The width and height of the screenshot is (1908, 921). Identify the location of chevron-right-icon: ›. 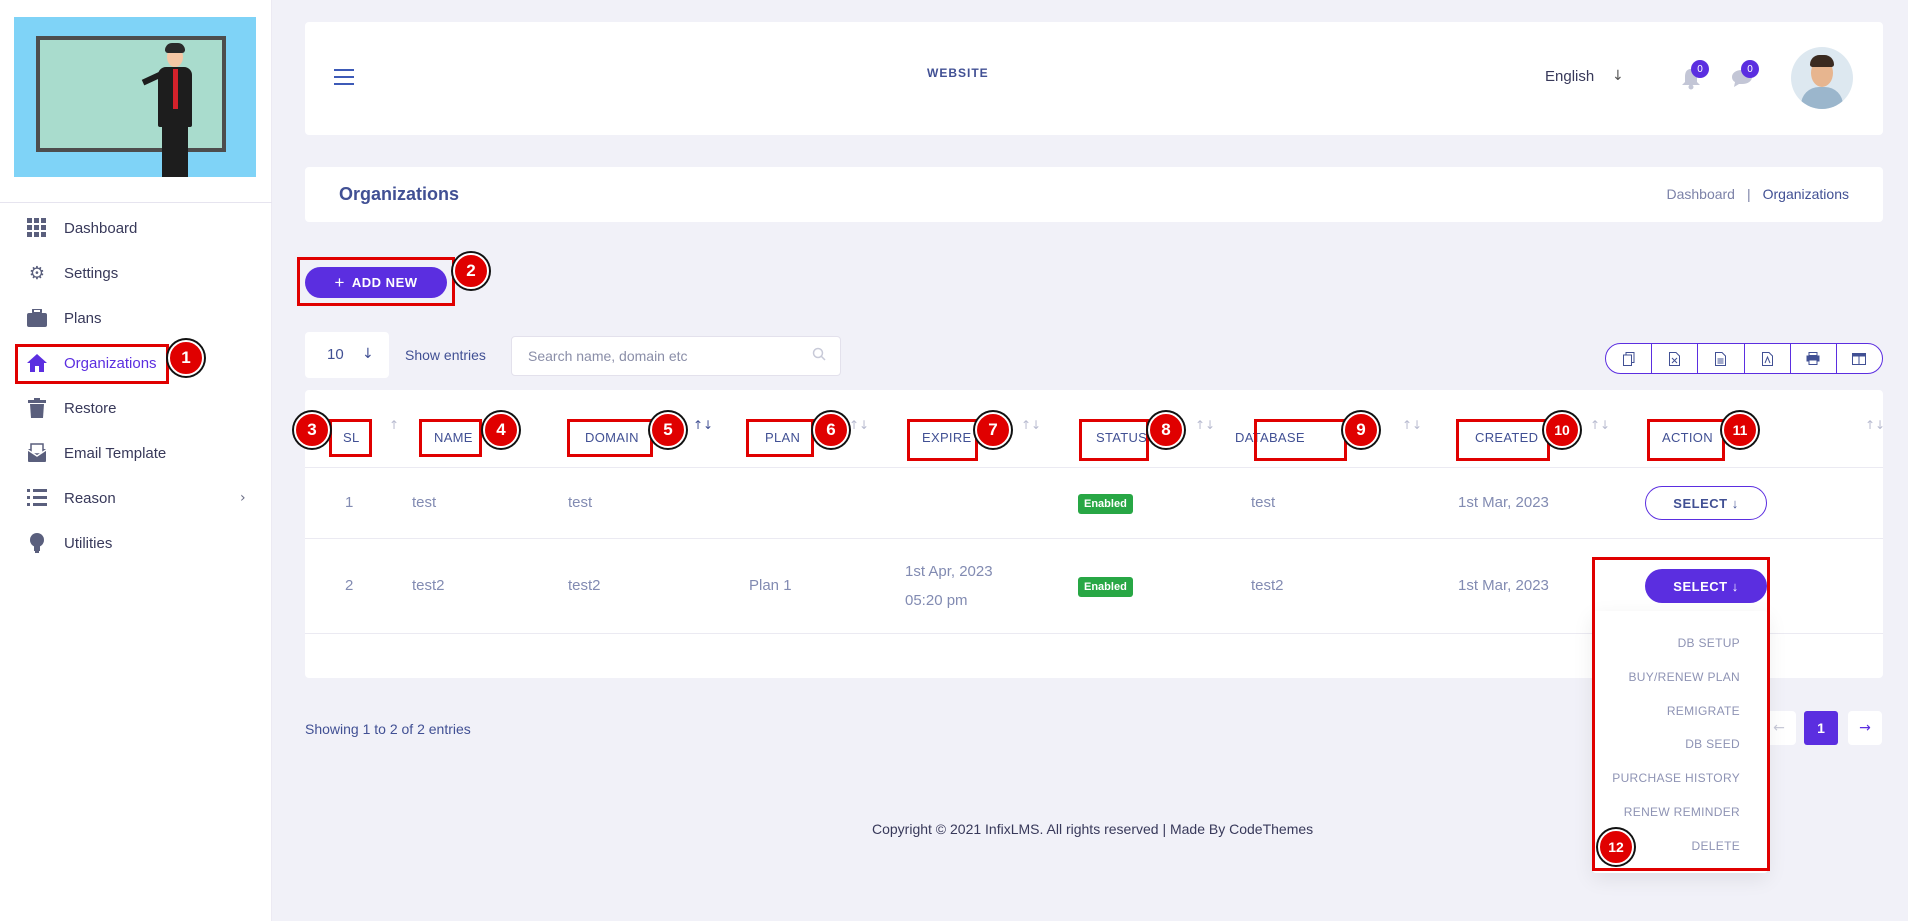
(243, 498).